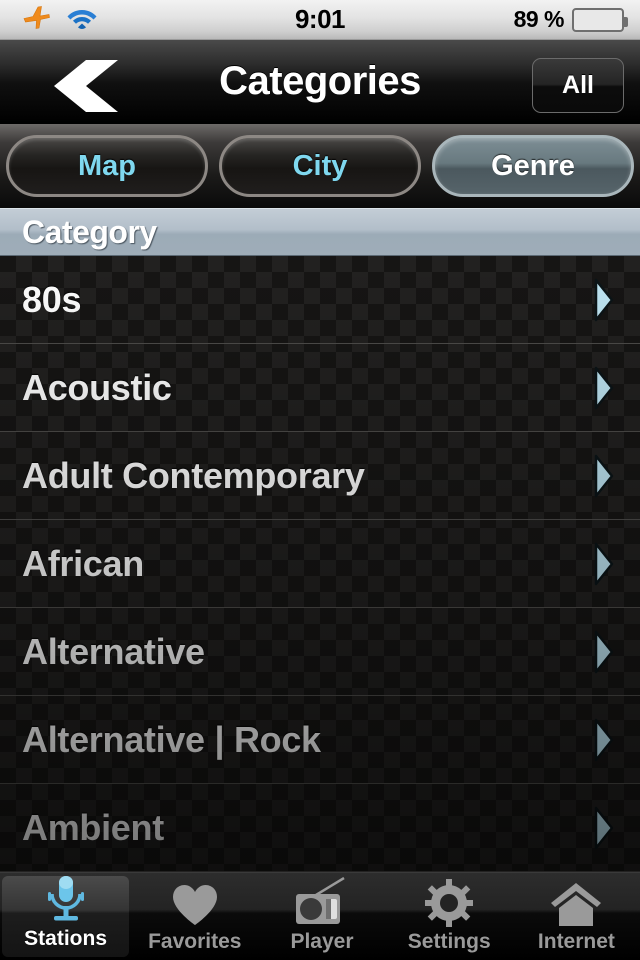 The image size is (640, 960). What do you see at coordinates (195, 902) in the screenshot?
I see `heart-icon` at bounding box center [195, 902].